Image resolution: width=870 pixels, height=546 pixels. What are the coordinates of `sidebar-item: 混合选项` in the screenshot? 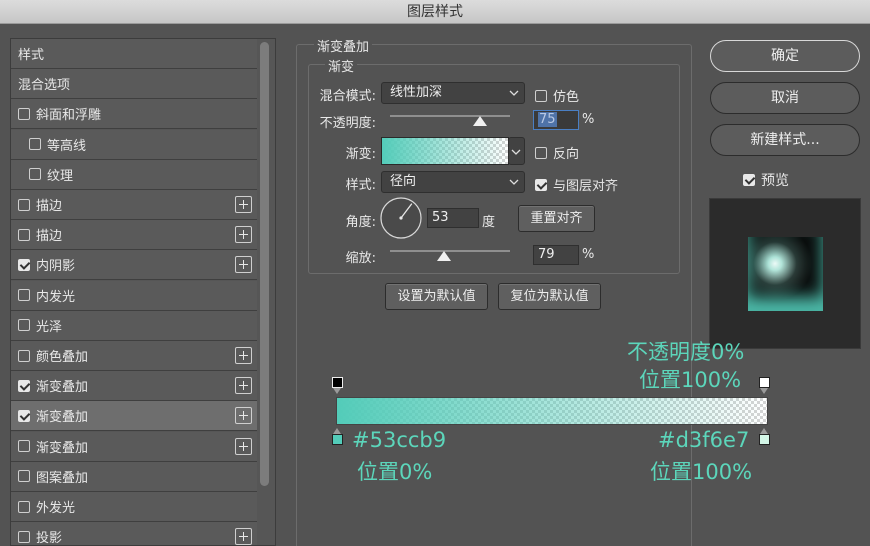 It's located at (134, 84).